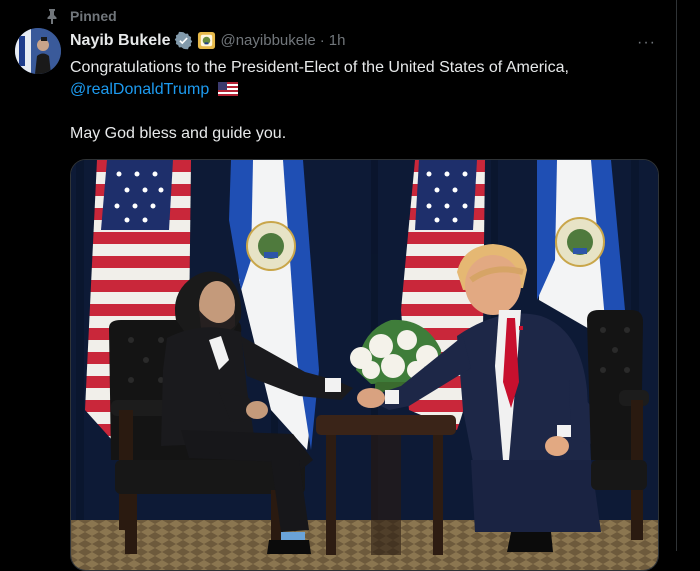  What do you see at coordinates (337, 40) in the screenshot?
I see `tweet-timestamp: 1h` at bounding box center [337, 40].